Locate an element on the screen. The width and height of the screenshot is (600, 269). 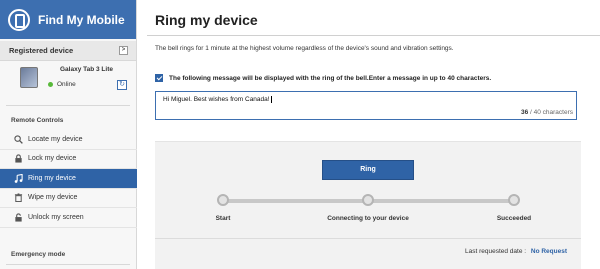
message-text: Hi Miguel. Best wishes from Canada! is located at coordinates (216, 99).